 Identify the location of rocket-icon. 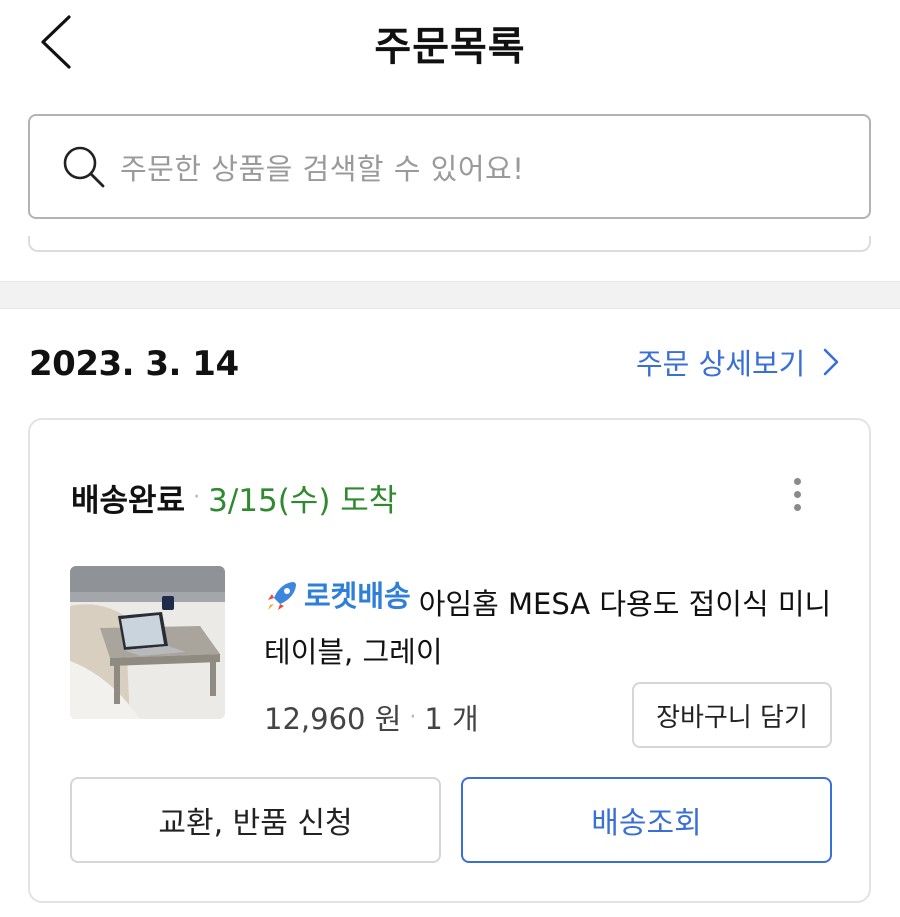
(282, 596).